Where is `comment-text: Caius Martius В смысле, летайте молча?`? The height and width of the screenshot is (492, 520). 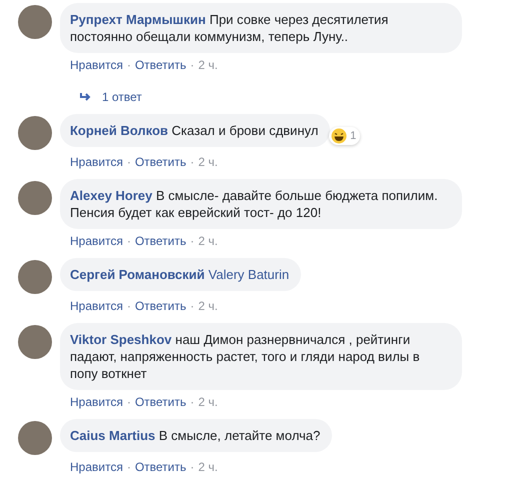
comment-text: Caius Martius В смысле, летайте молча? is located at coordinates (195, 435).